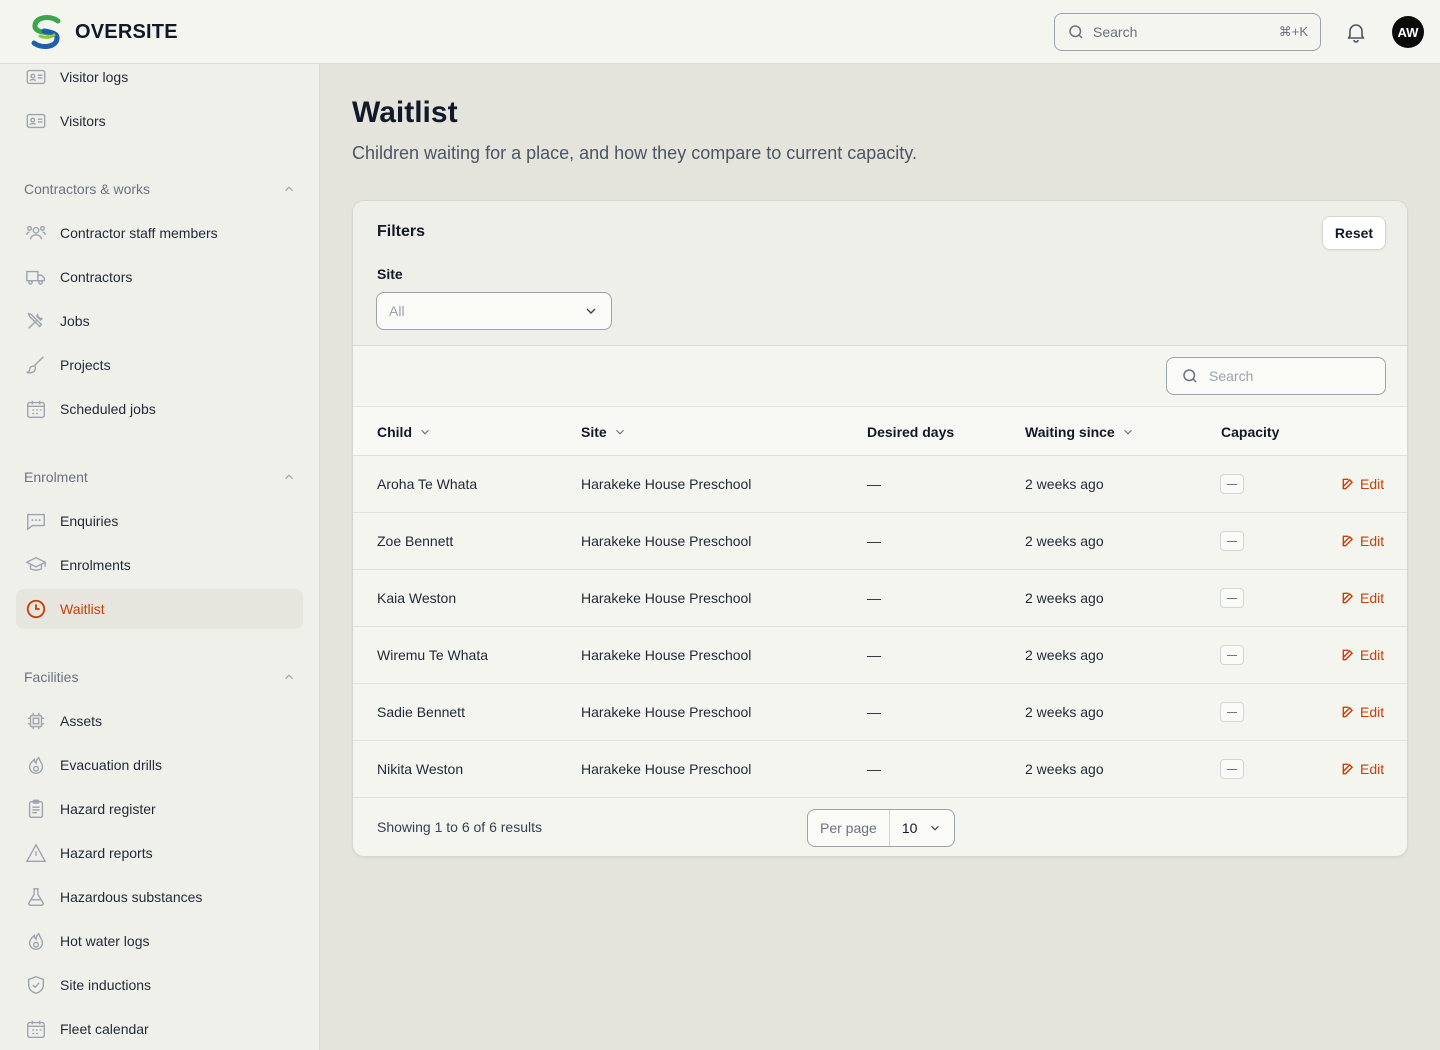 The image size is (1440, 1050). What do you see at coordinates (36, 233) in the screenshot?
I see `users-icon` at bounding box center [36, 233].